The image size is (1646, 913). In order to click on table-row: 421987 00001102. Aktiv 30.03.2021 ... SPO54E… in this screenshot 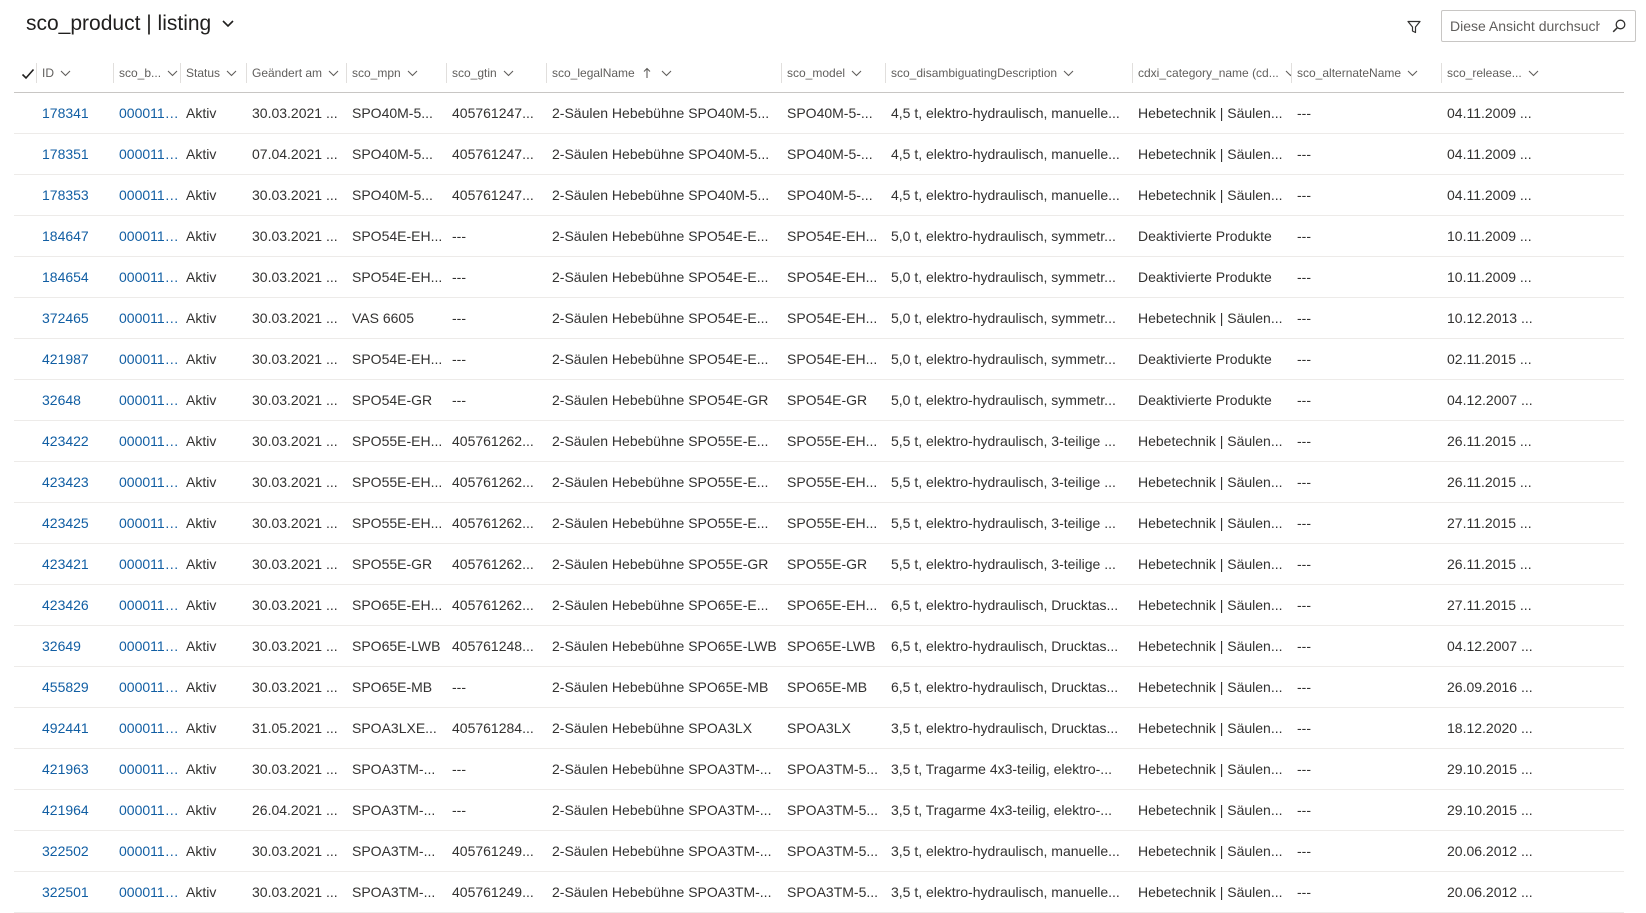, I will do `click(819, 359)`.